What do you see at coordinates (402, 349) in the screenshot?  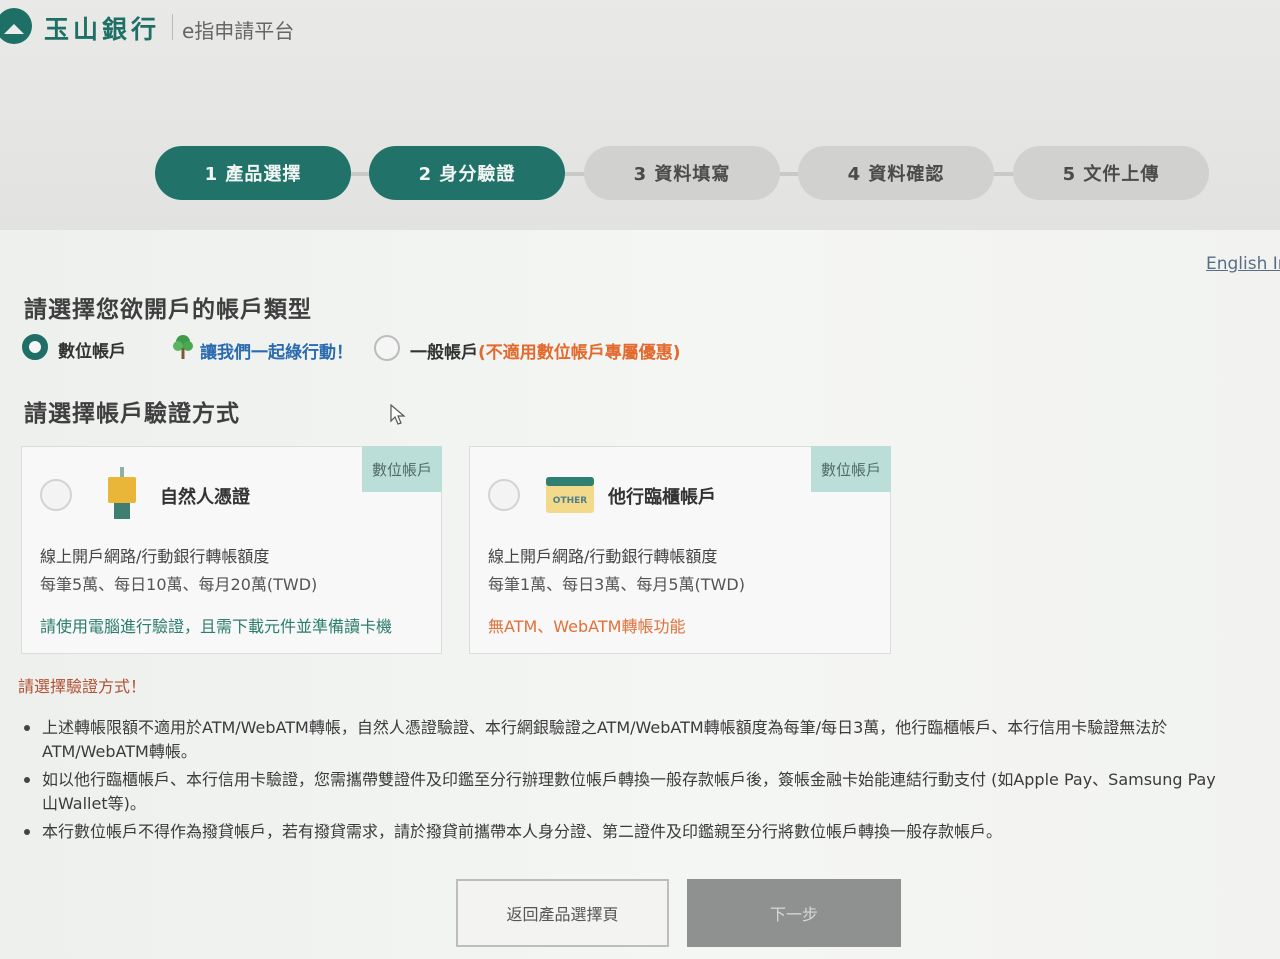 I see `account-type-options: 數位帳戶 讓我們一起綠行動！ 一般帳戶(不適用數位帳戶專屬優惠)` at bounding box center [402, 349].